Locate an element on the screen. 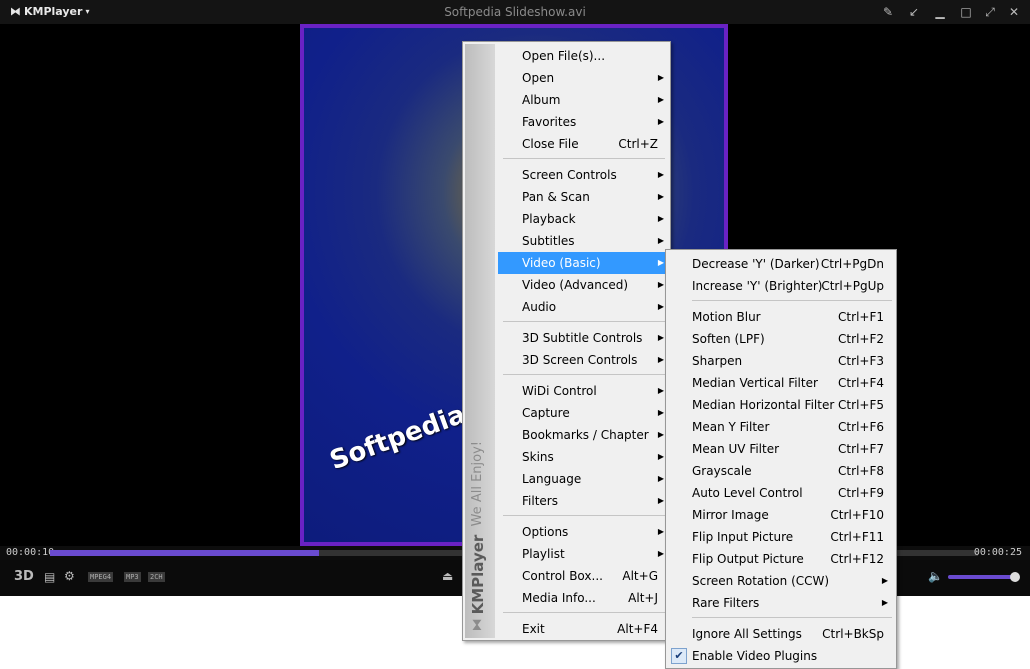  menu-item-playback: Playback ▶ is located at coordinates (584, 219).